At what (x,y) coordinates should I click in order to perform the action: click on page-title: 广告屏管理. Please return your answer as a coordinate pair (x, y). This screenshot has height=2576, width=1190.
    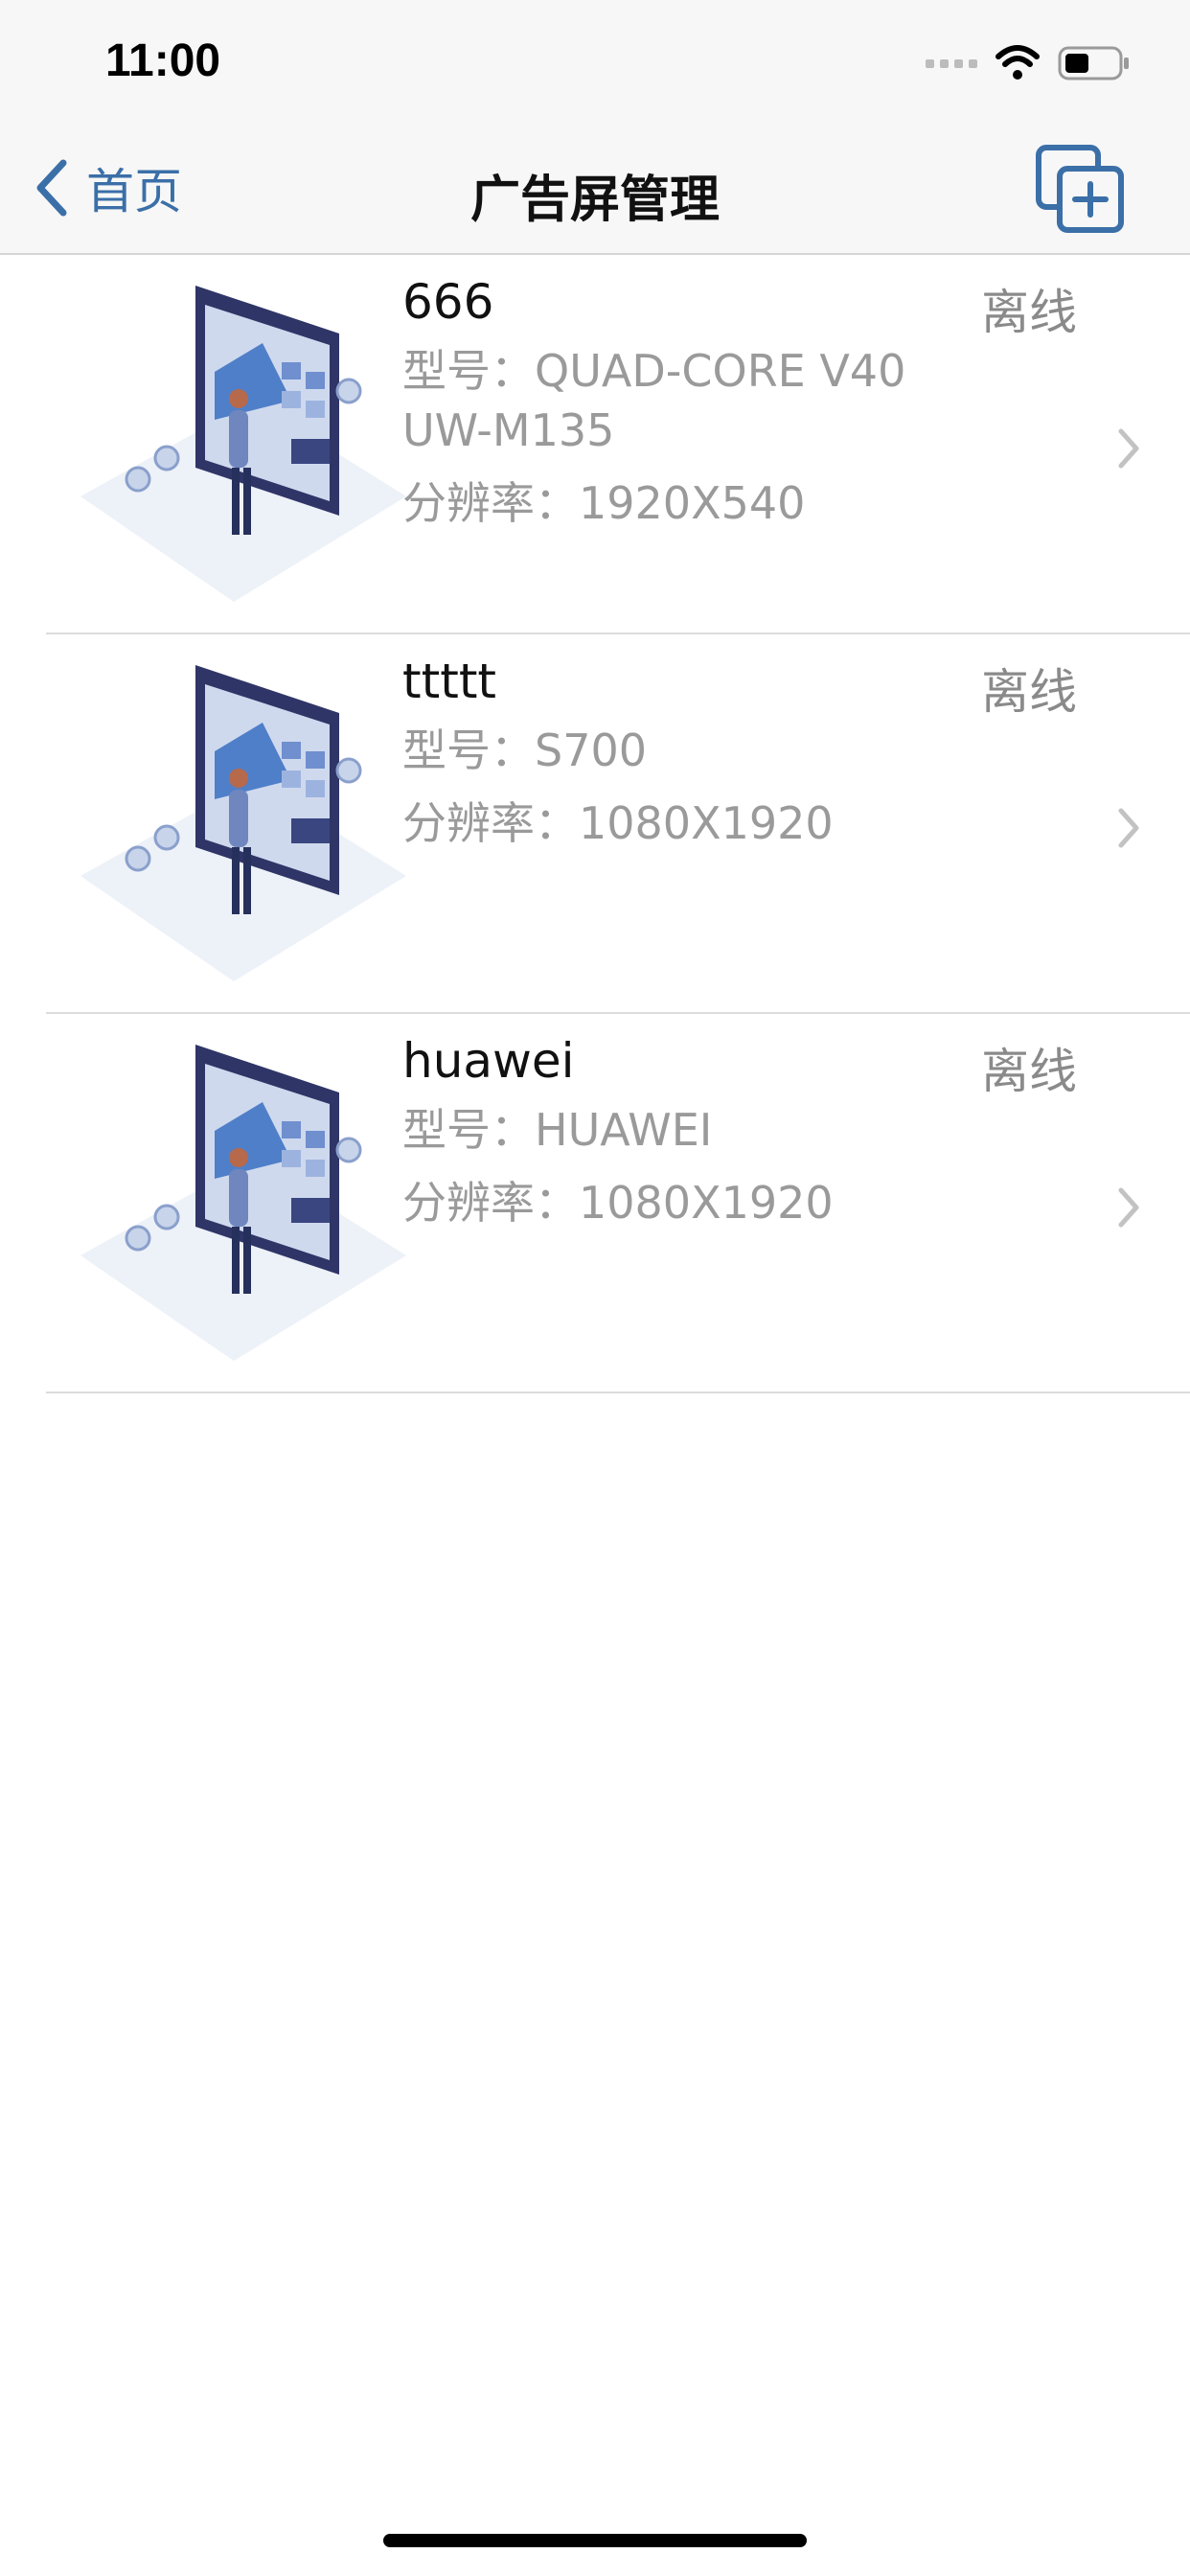
    Looking at the image, I should click on (594, 200).